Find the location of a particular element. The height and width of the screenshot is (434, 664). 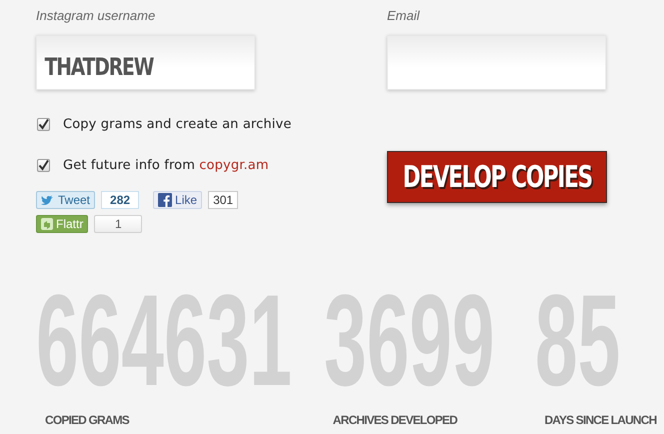

input-field is located at coordinates (496, 62).